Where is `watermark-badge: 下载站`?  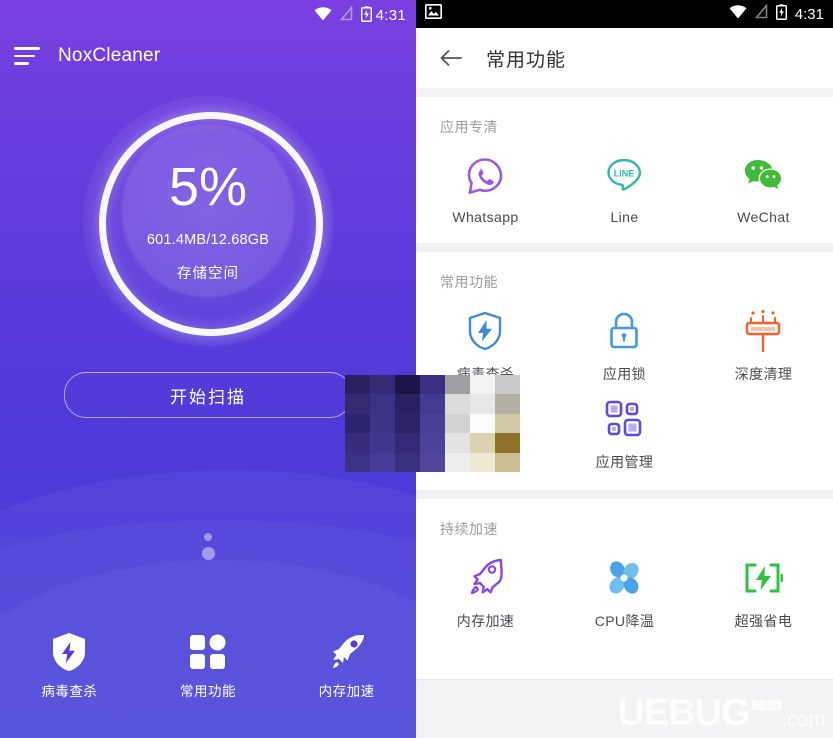
watermark-badge: 下载站 is located at coordinates (766, 705).